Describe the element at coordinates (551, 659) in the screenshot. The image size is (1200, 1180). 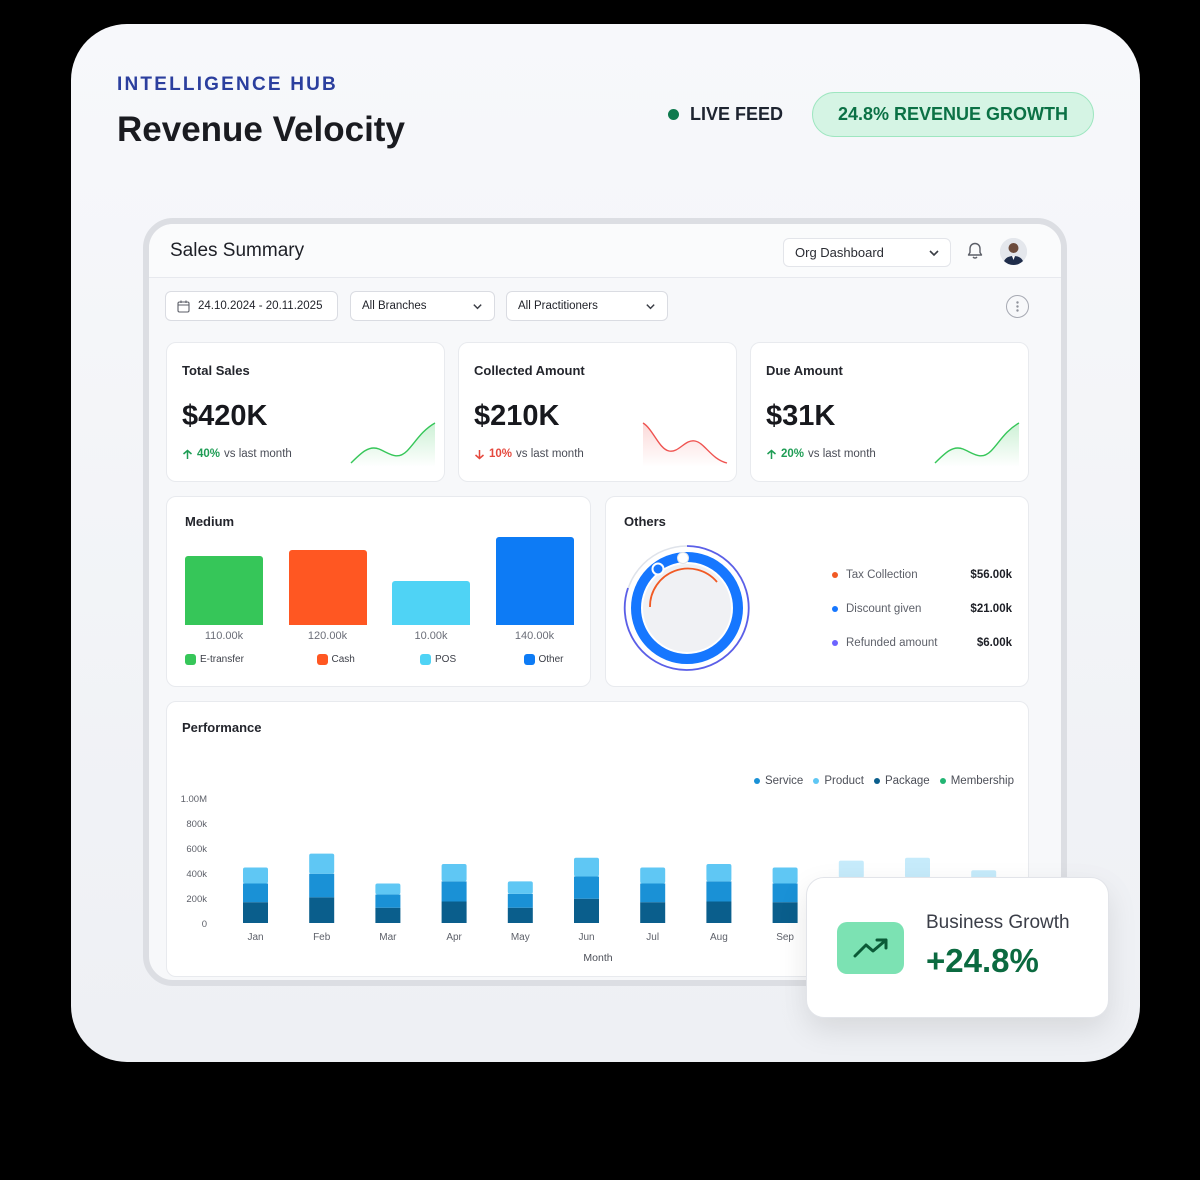
I see `legend-label: Other` at that location.